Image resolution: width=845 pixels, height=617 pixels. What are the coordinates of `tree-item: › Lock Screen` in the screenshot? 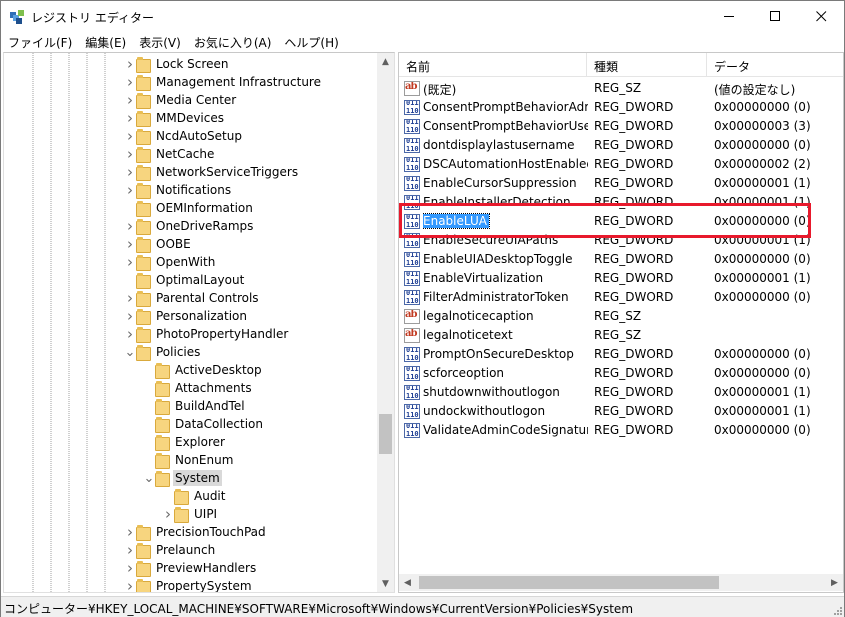 It's located at (177, 64).